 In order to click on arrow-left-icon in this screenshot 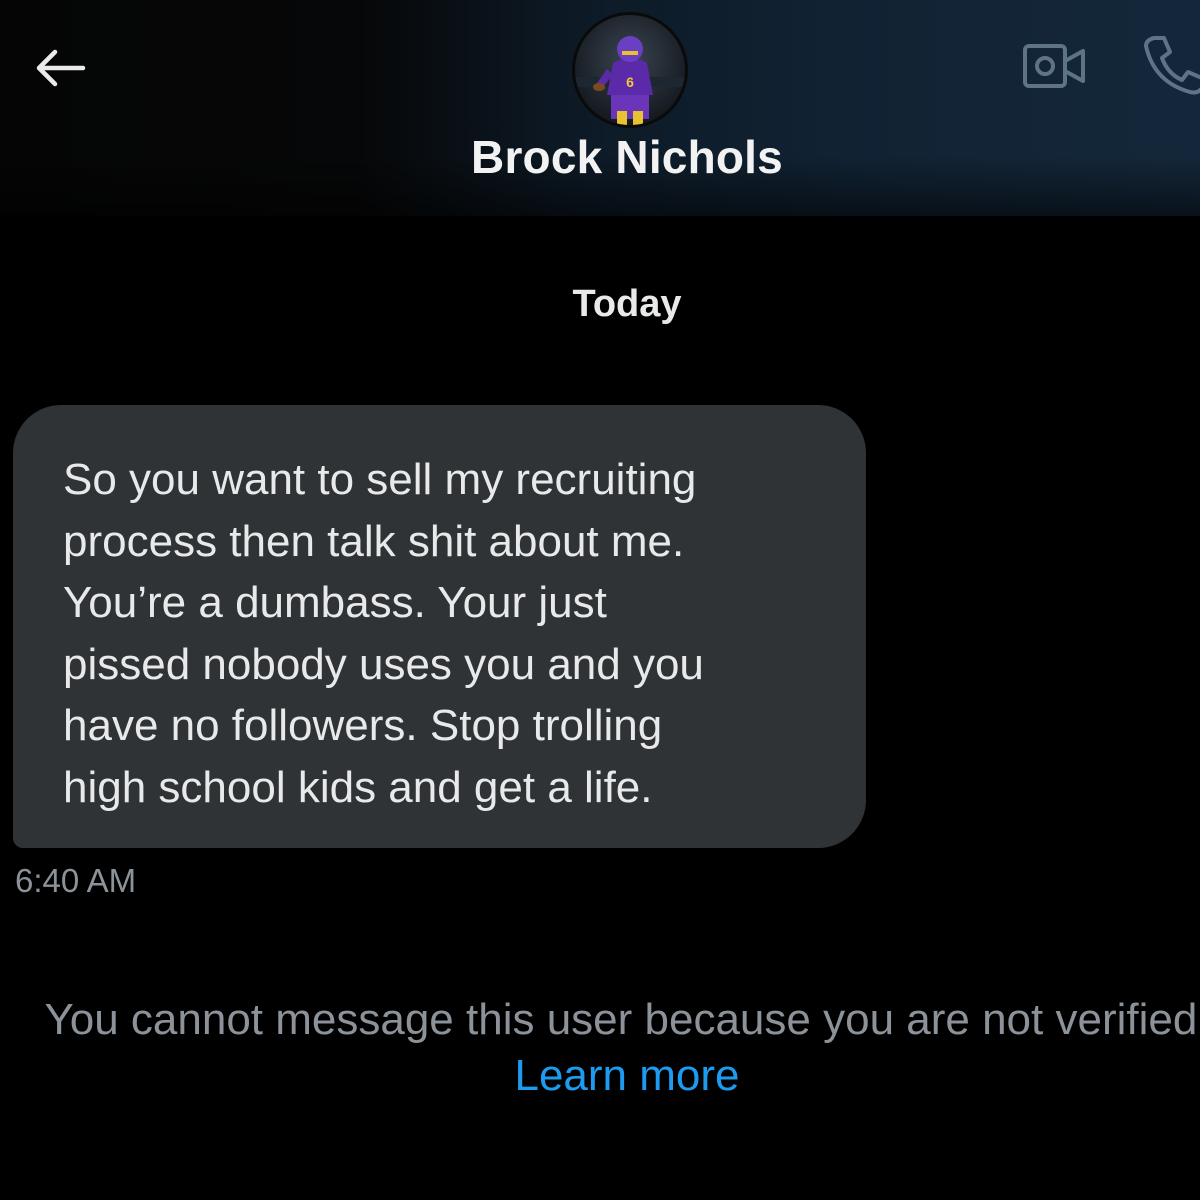, I will do `click(61, 68)`.